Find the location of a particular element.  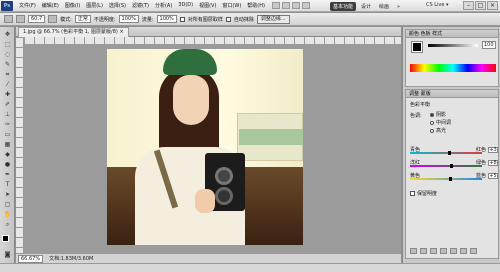

view-previous-icon is located at coordinates (453, 251).